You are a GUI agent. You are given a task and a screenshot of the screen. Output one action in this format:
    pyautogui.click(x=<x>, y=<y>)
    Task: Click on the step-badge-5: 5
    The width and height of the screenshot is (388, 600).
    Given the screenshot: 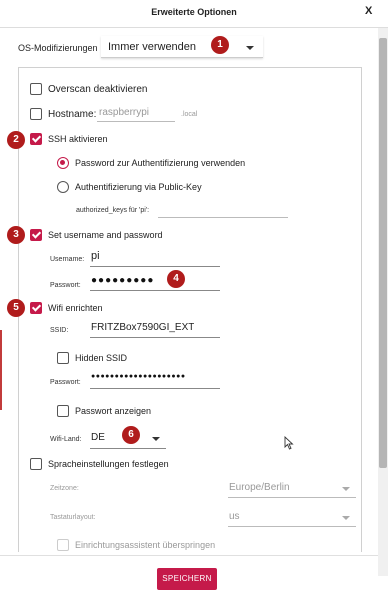 What is the action you would take?
    pyautogui.click(x=16, y=308)
    